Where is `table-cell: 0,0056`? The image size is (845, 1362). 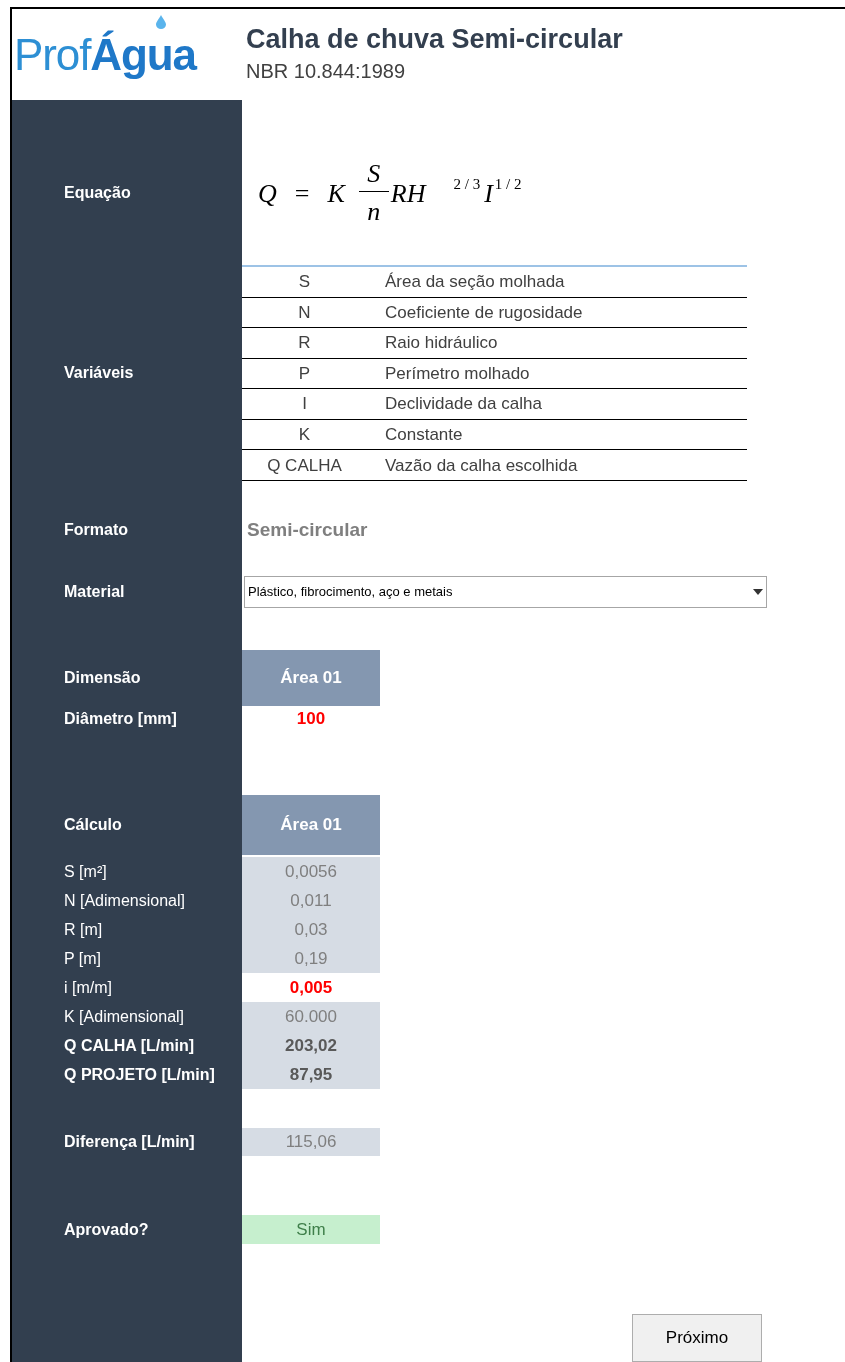 table-cell: 0,0056 is located at coordinates (311, 871).